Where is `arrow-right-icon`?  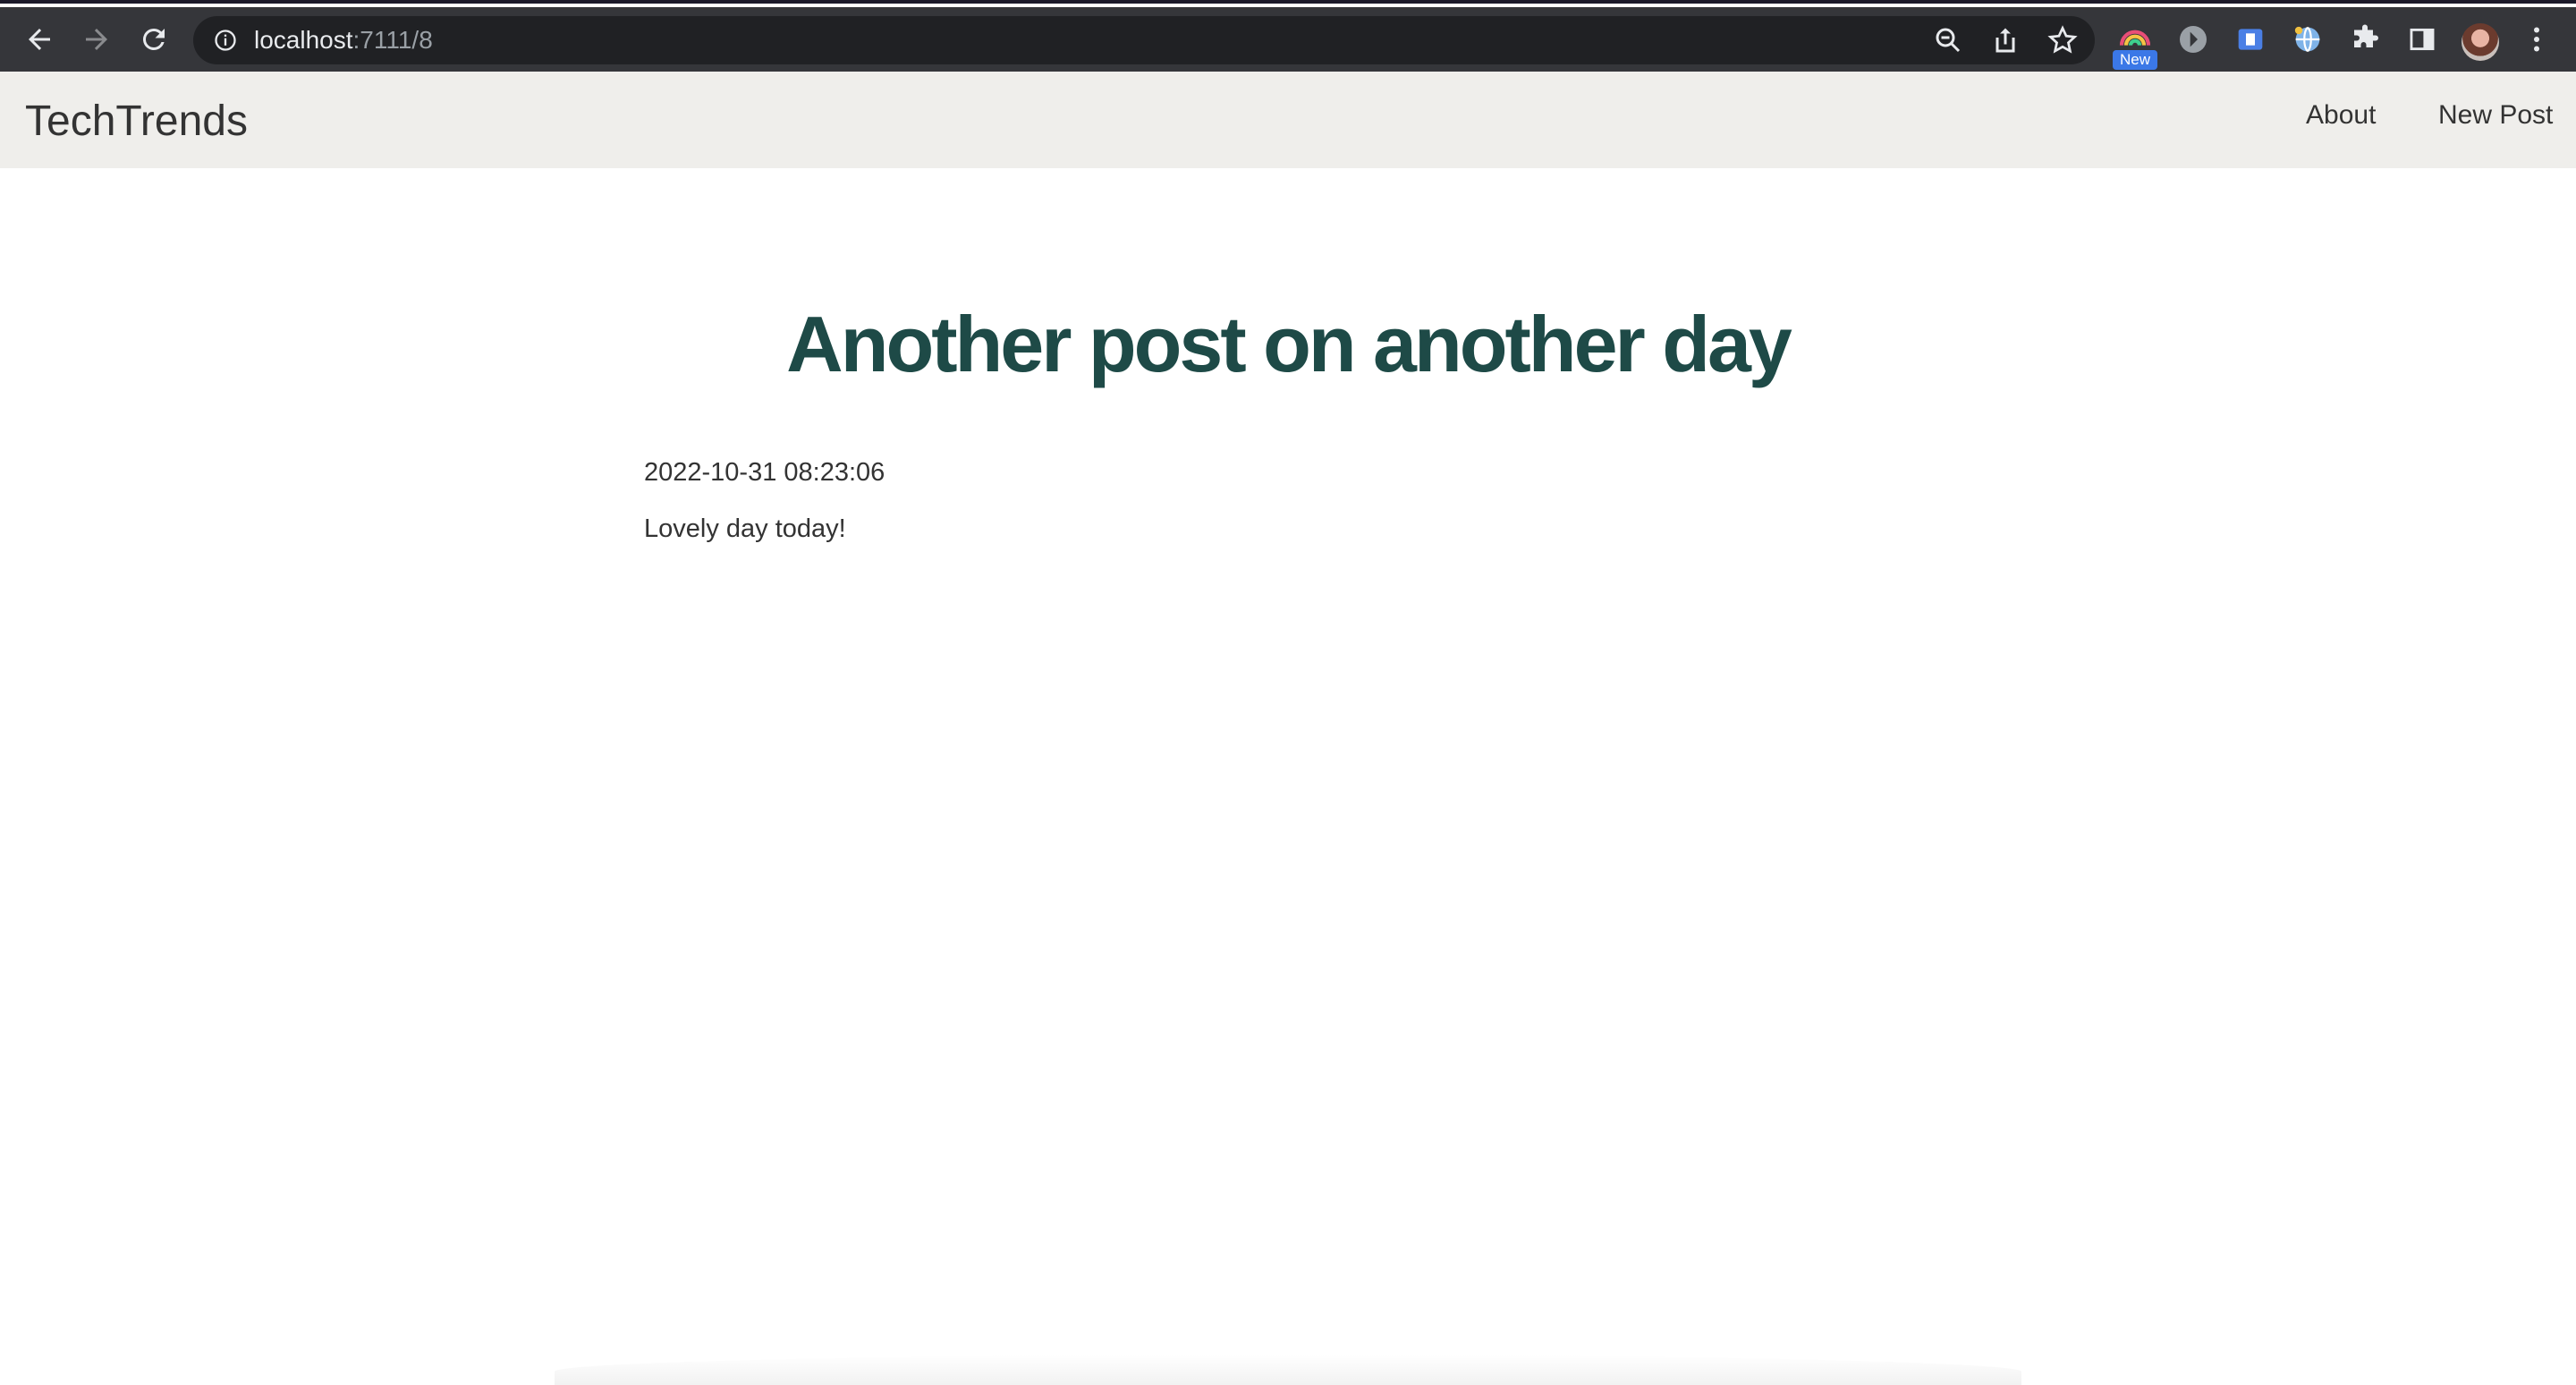
arrow-right-icon is located at coordinates (96, 39).